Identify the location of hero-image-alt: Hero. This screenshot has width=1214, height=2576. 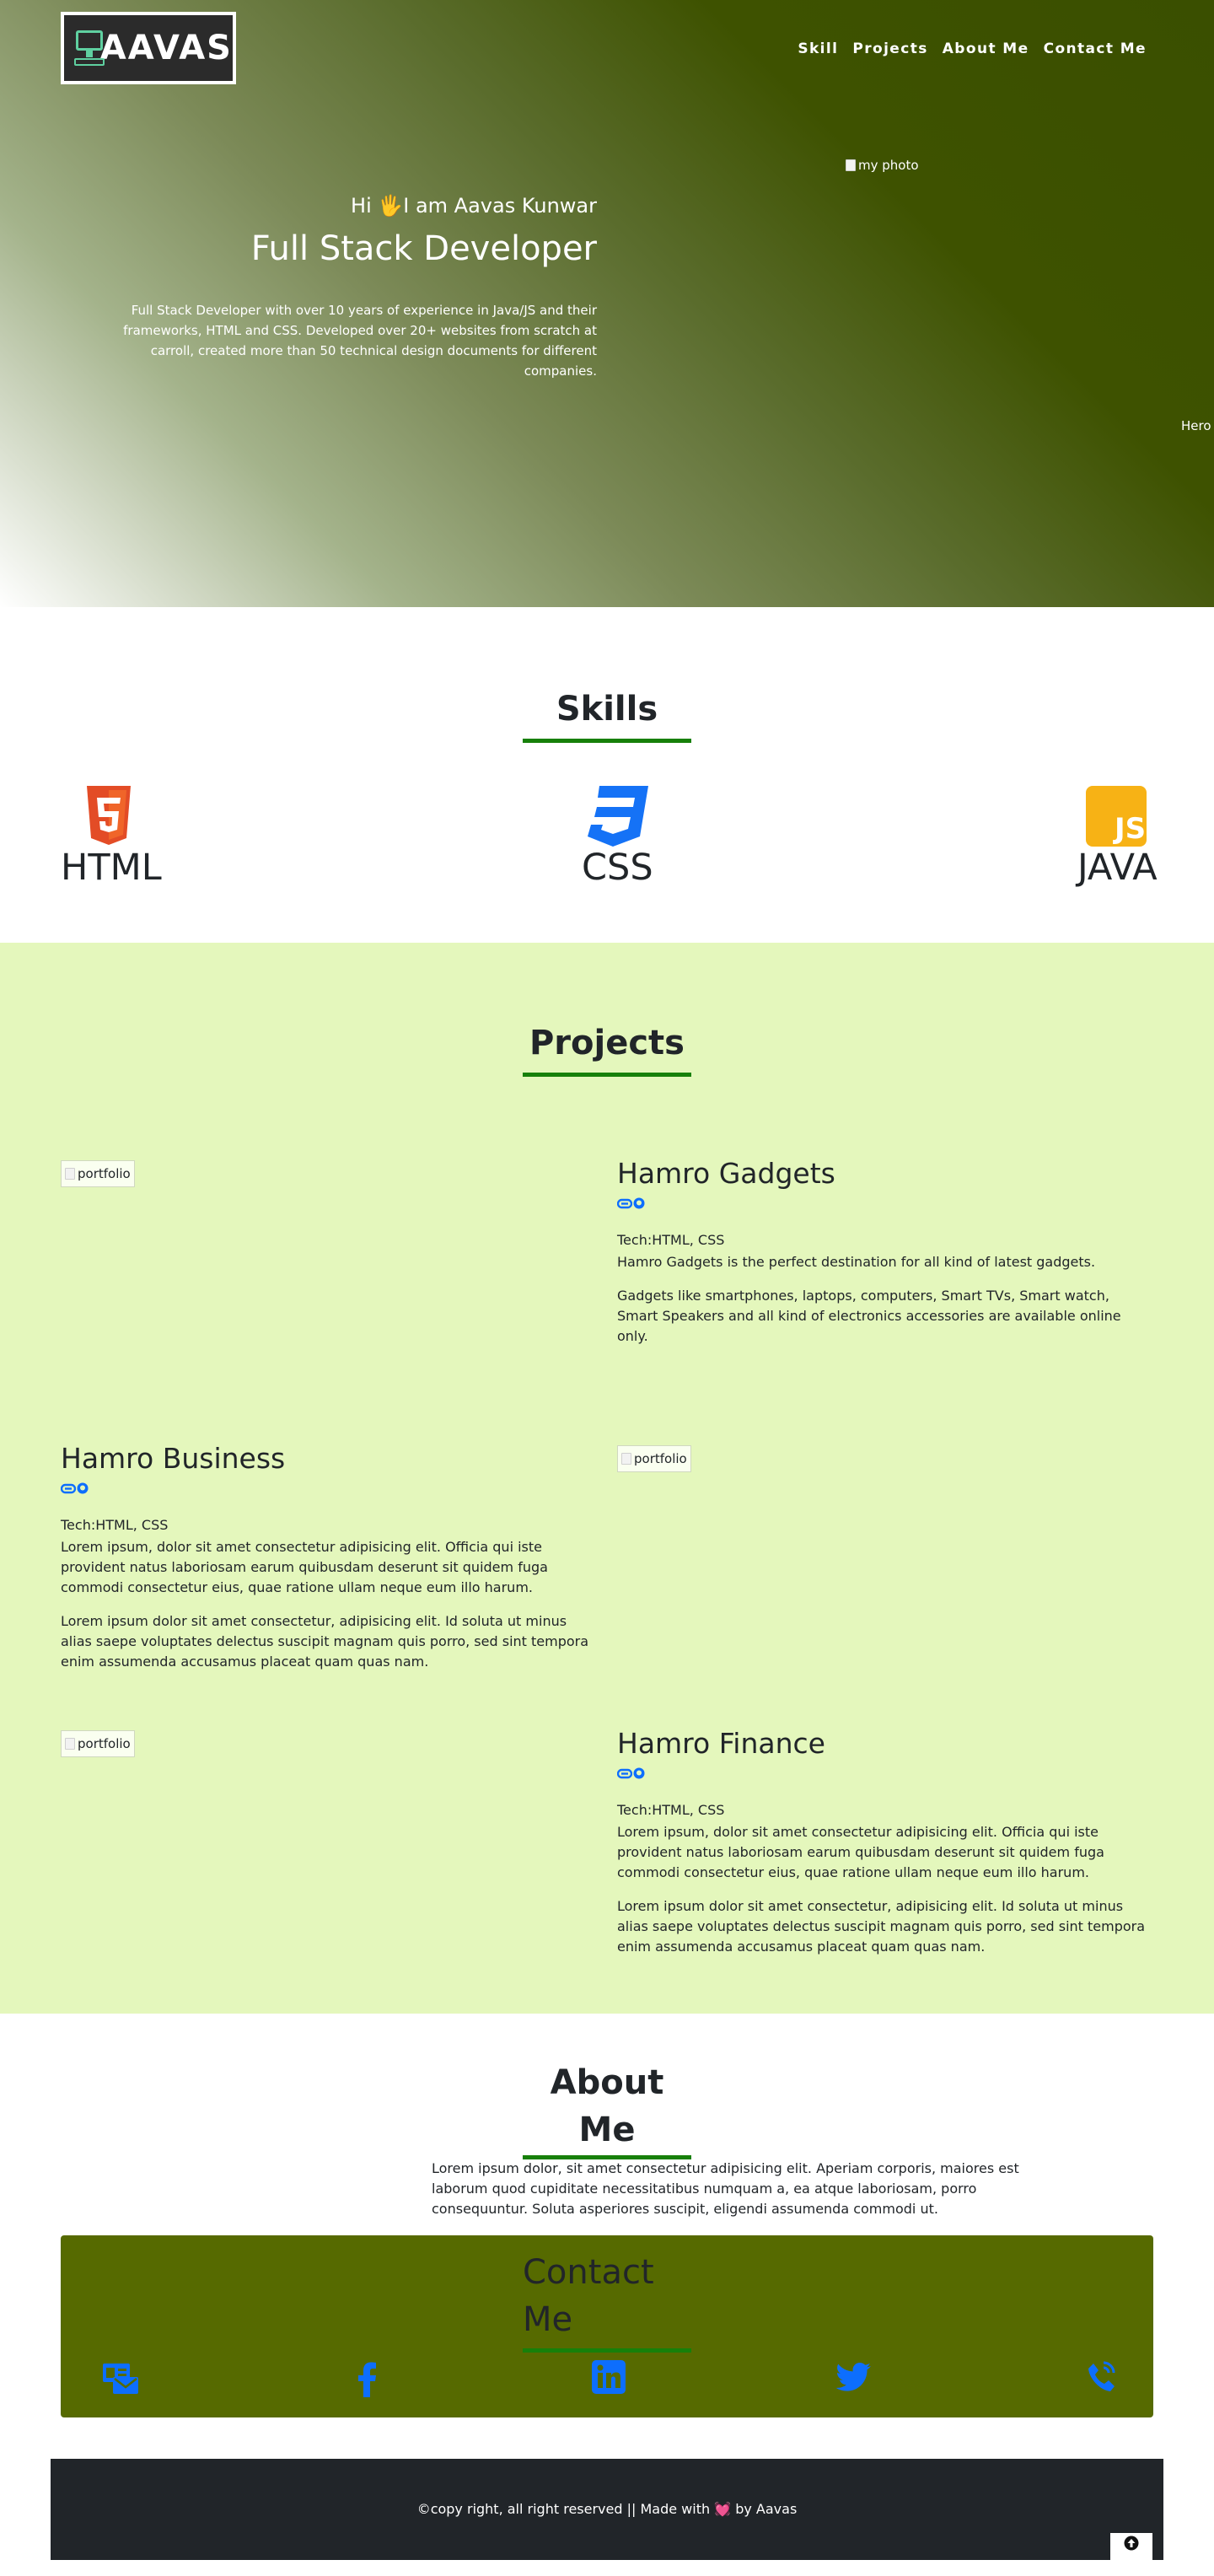
(1196, 425).